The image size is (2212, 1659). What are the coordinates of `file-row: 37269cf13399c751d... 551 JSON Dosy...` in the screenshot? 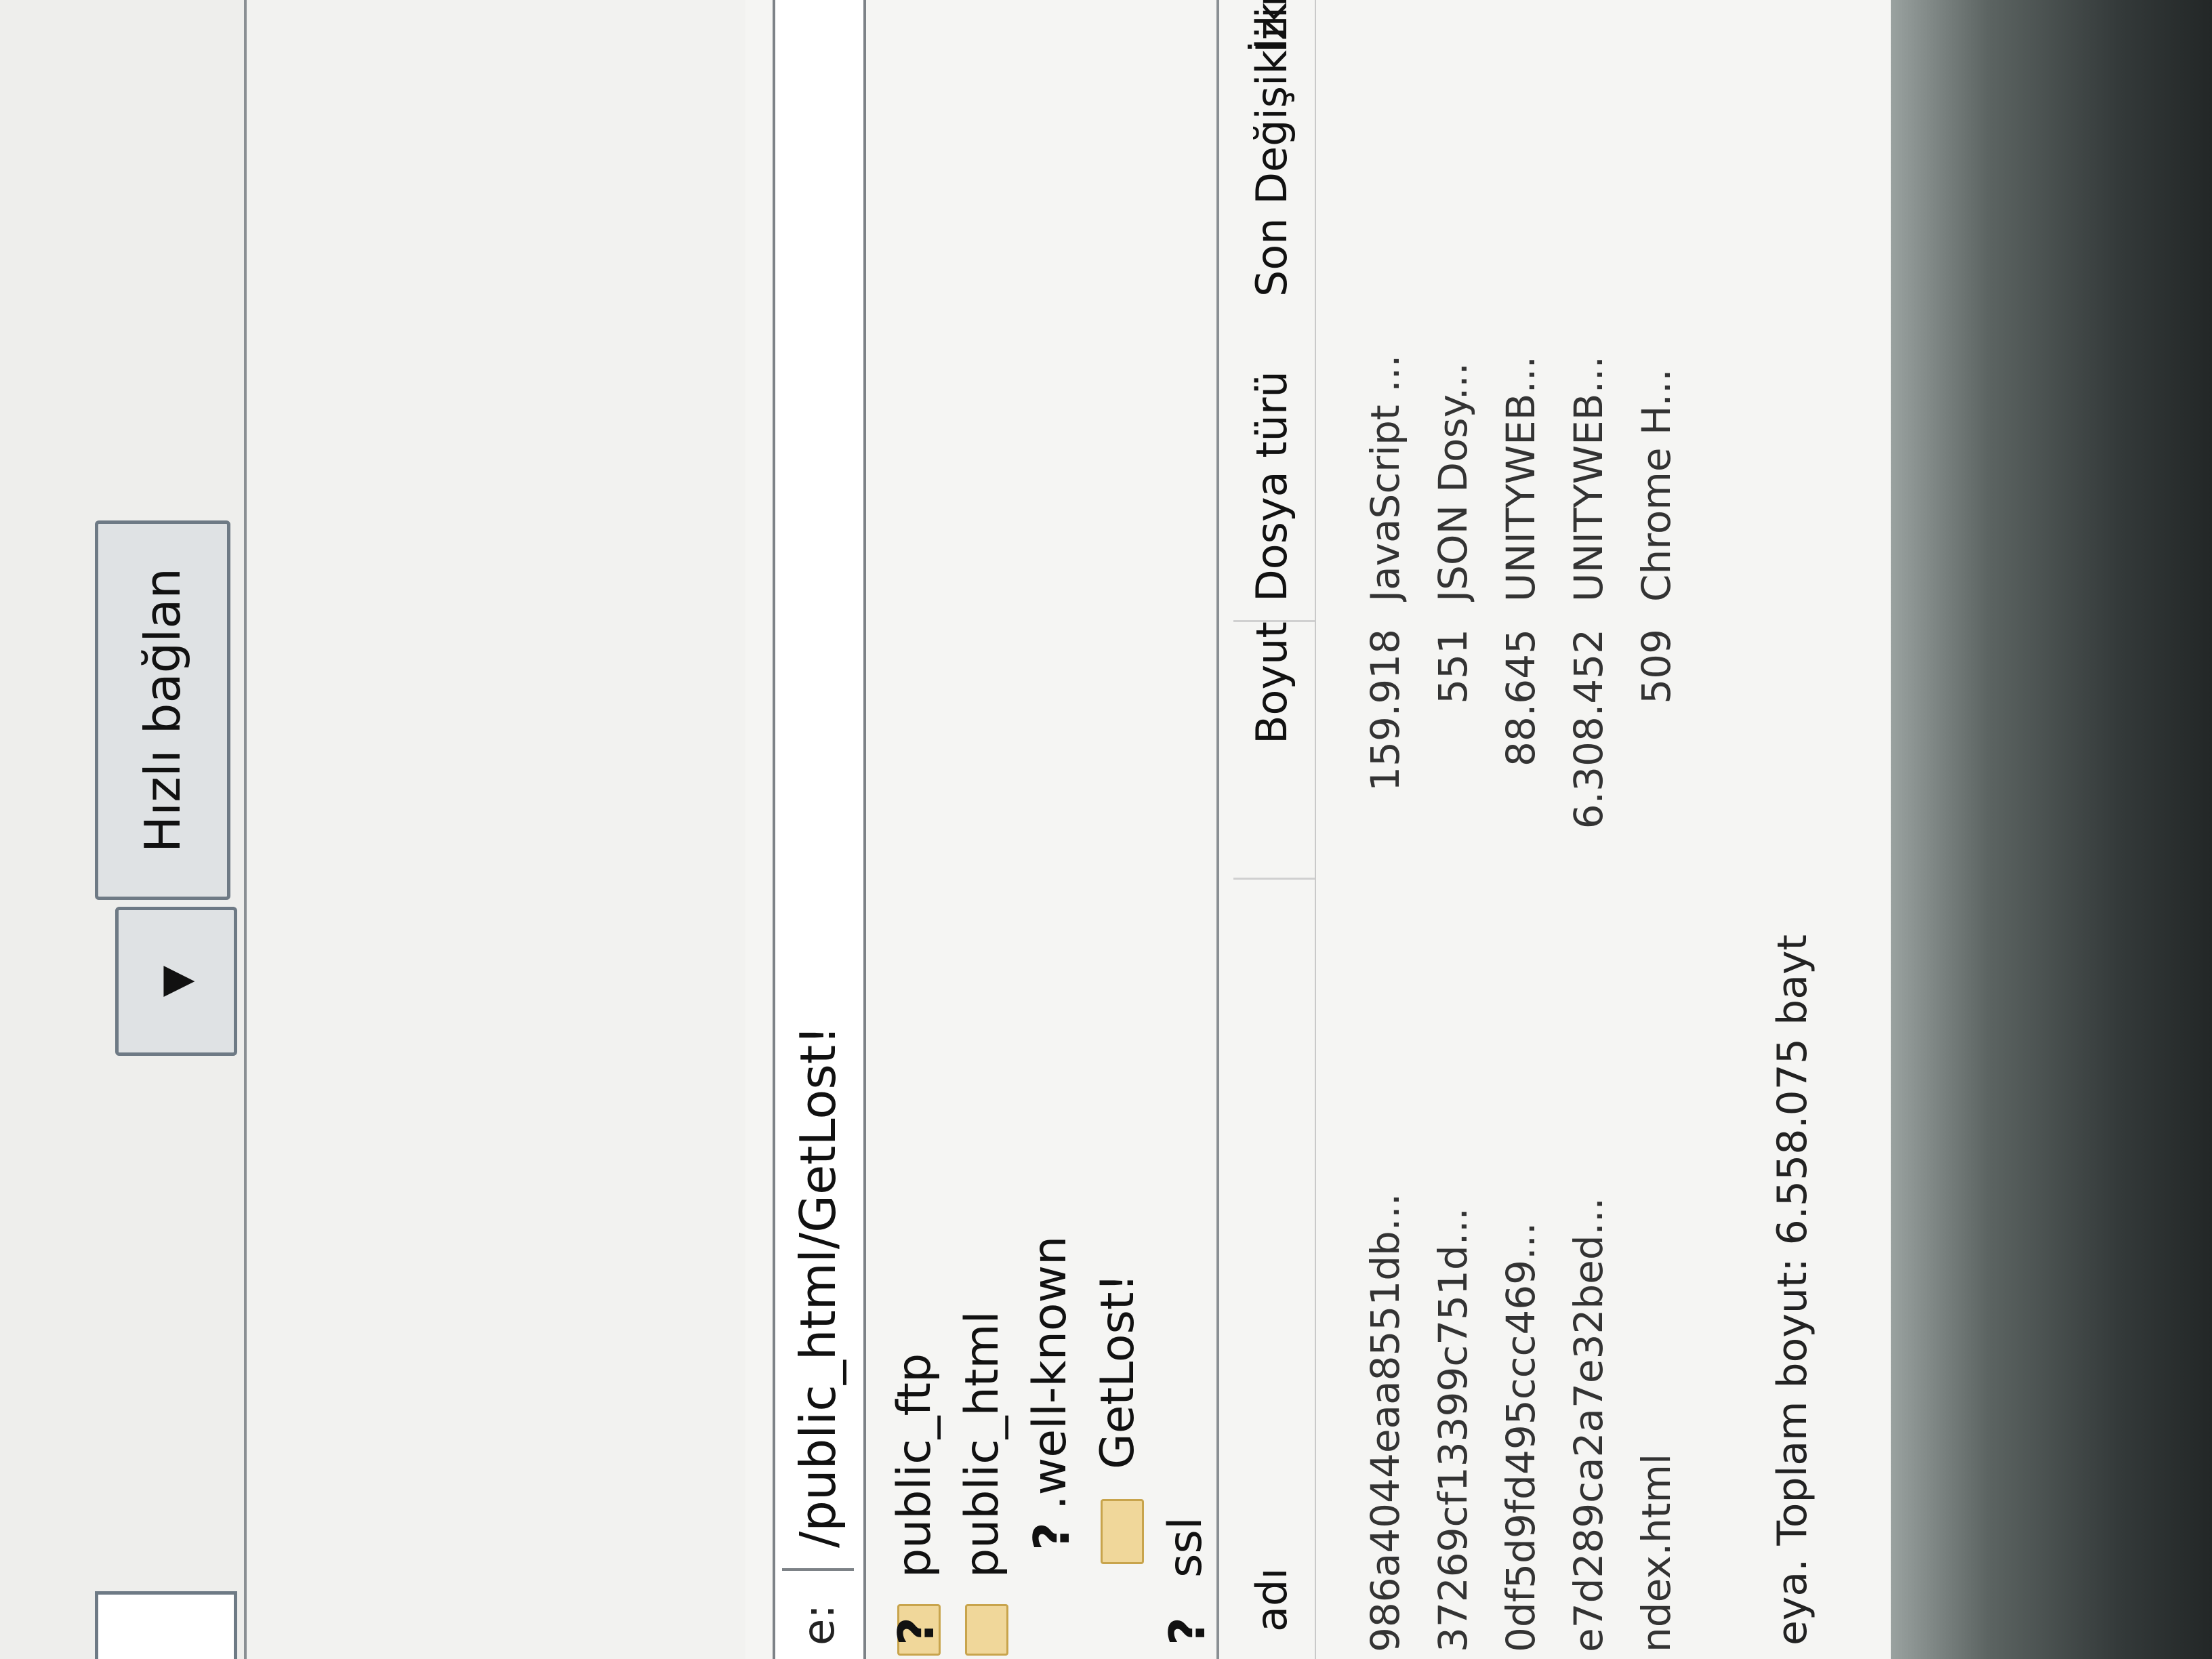 It's located at (1456, 829).